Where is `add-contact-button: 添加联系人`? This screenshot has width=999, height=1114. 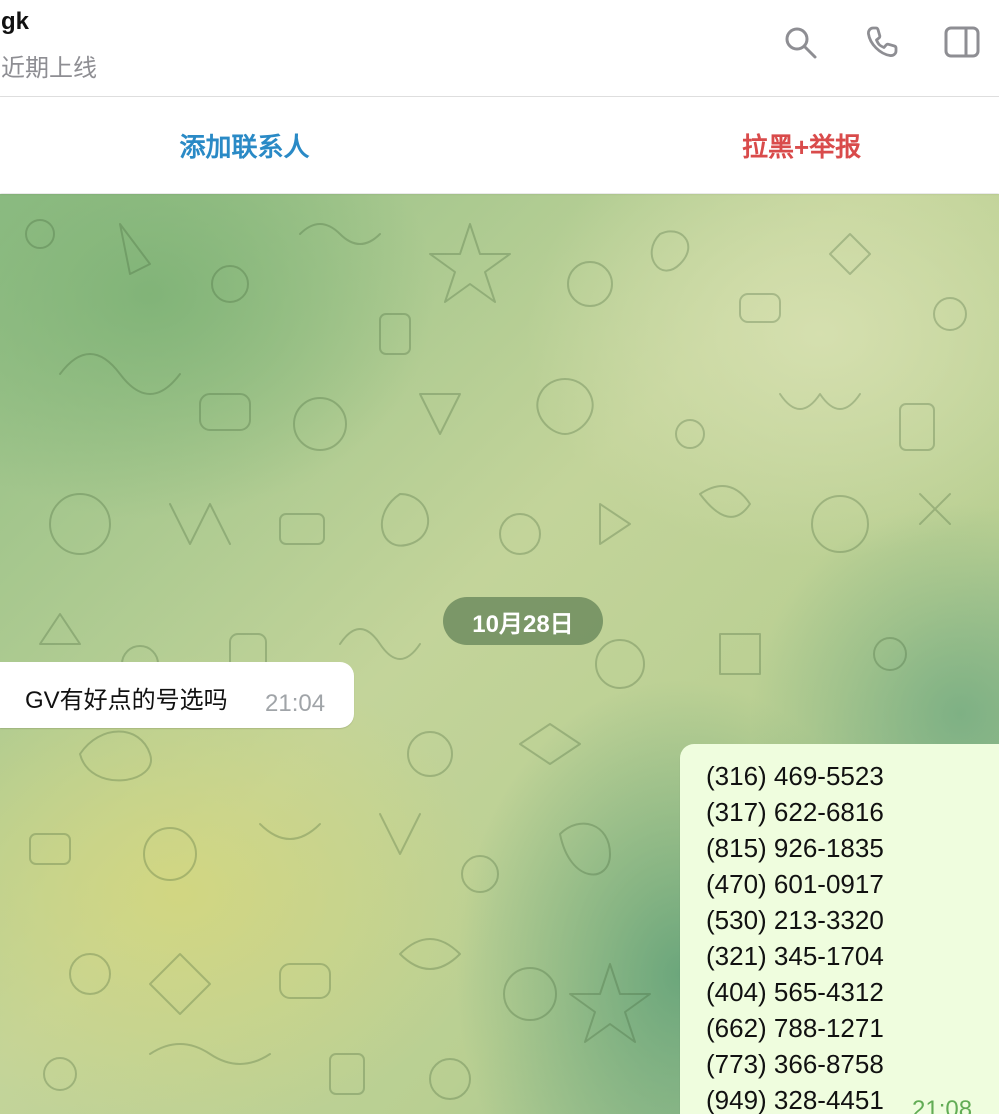 add-contact-button: 添加联系人 is located at coordinates (247, 145).